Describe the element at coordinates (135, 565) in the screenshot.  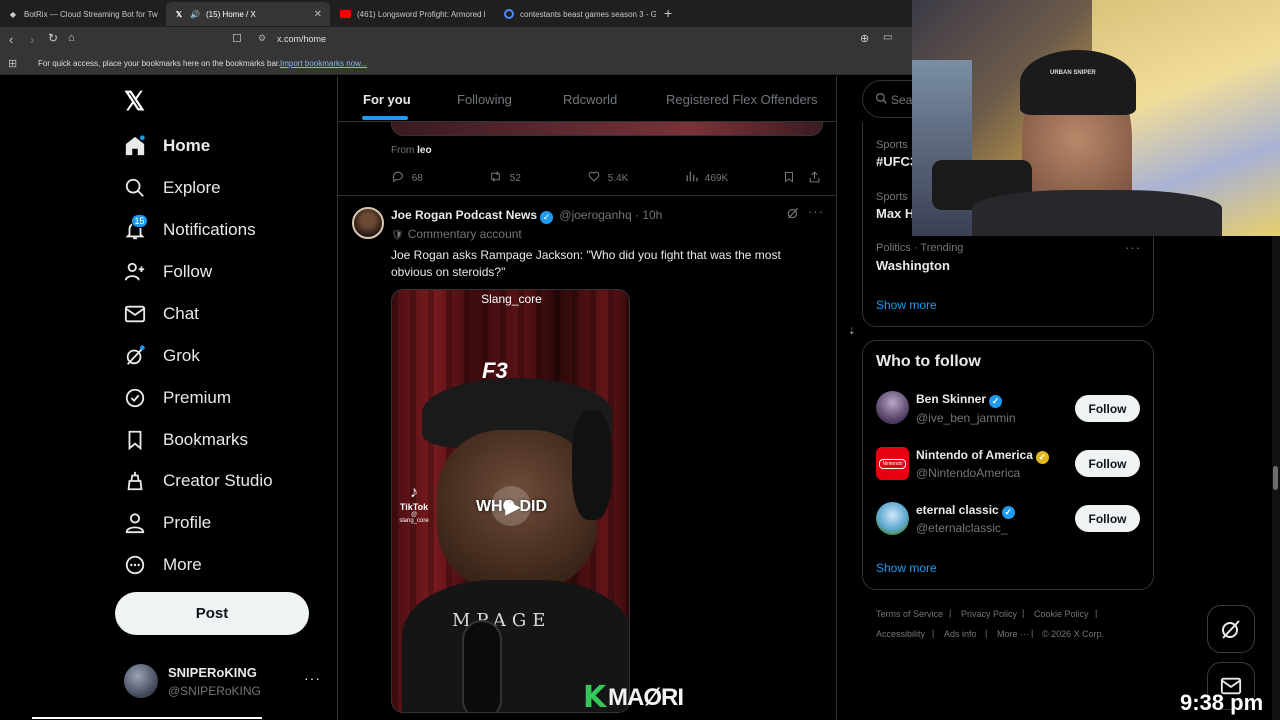
I see `more-circle-icon` at that location.